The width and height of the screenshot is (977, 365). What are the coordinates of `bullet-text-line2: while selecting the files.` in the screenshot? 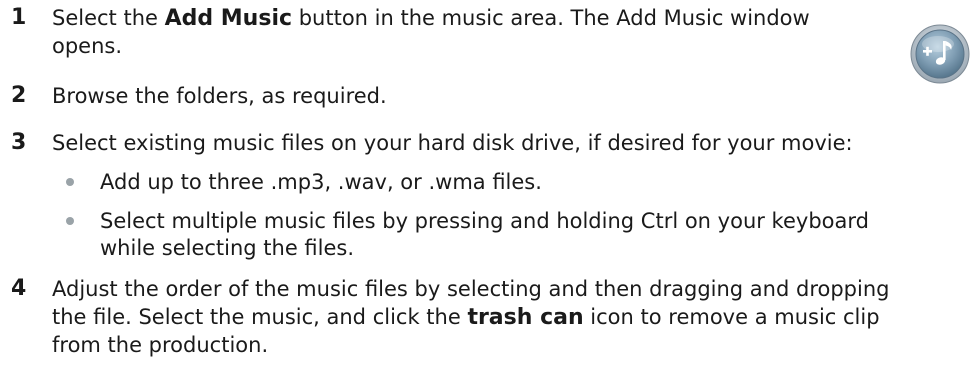 It's located at (227, 248).